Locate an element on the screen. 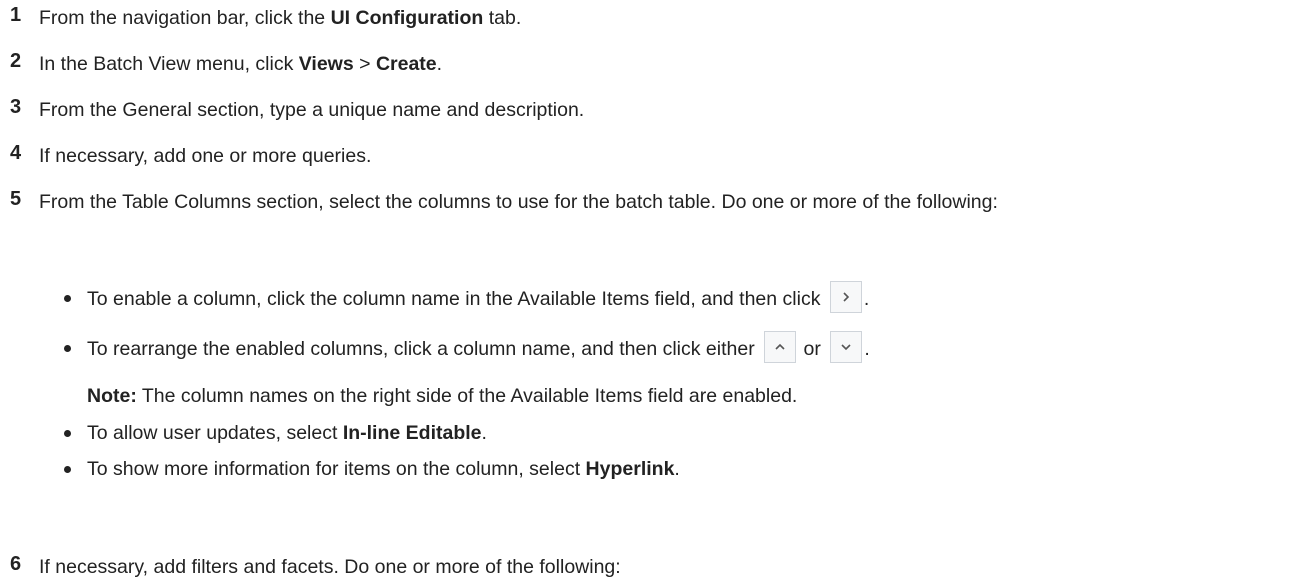 This screenshot has width=1295, height=588. inline-editable-label: In-line Editable is located at coordinates (412, 433).